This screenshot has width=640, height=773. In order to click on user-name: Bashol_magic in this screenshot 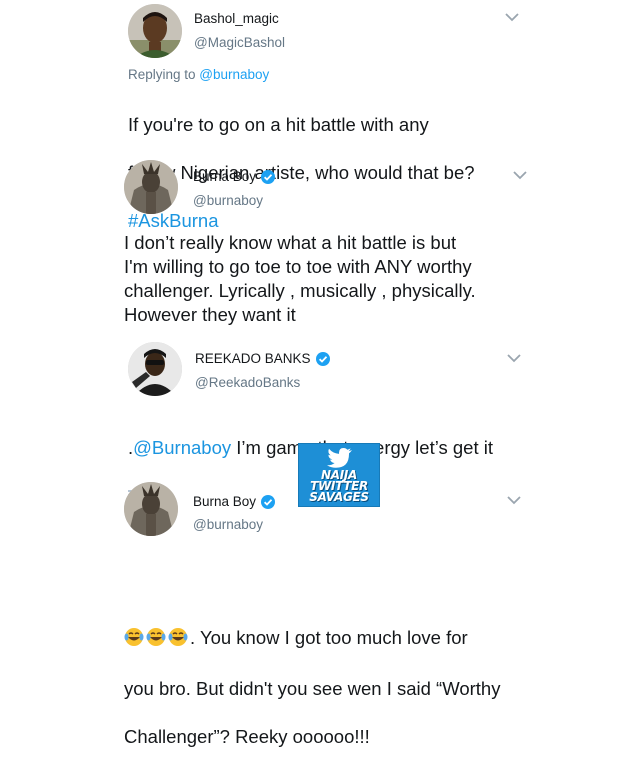, I will do `click(236, 18)`.